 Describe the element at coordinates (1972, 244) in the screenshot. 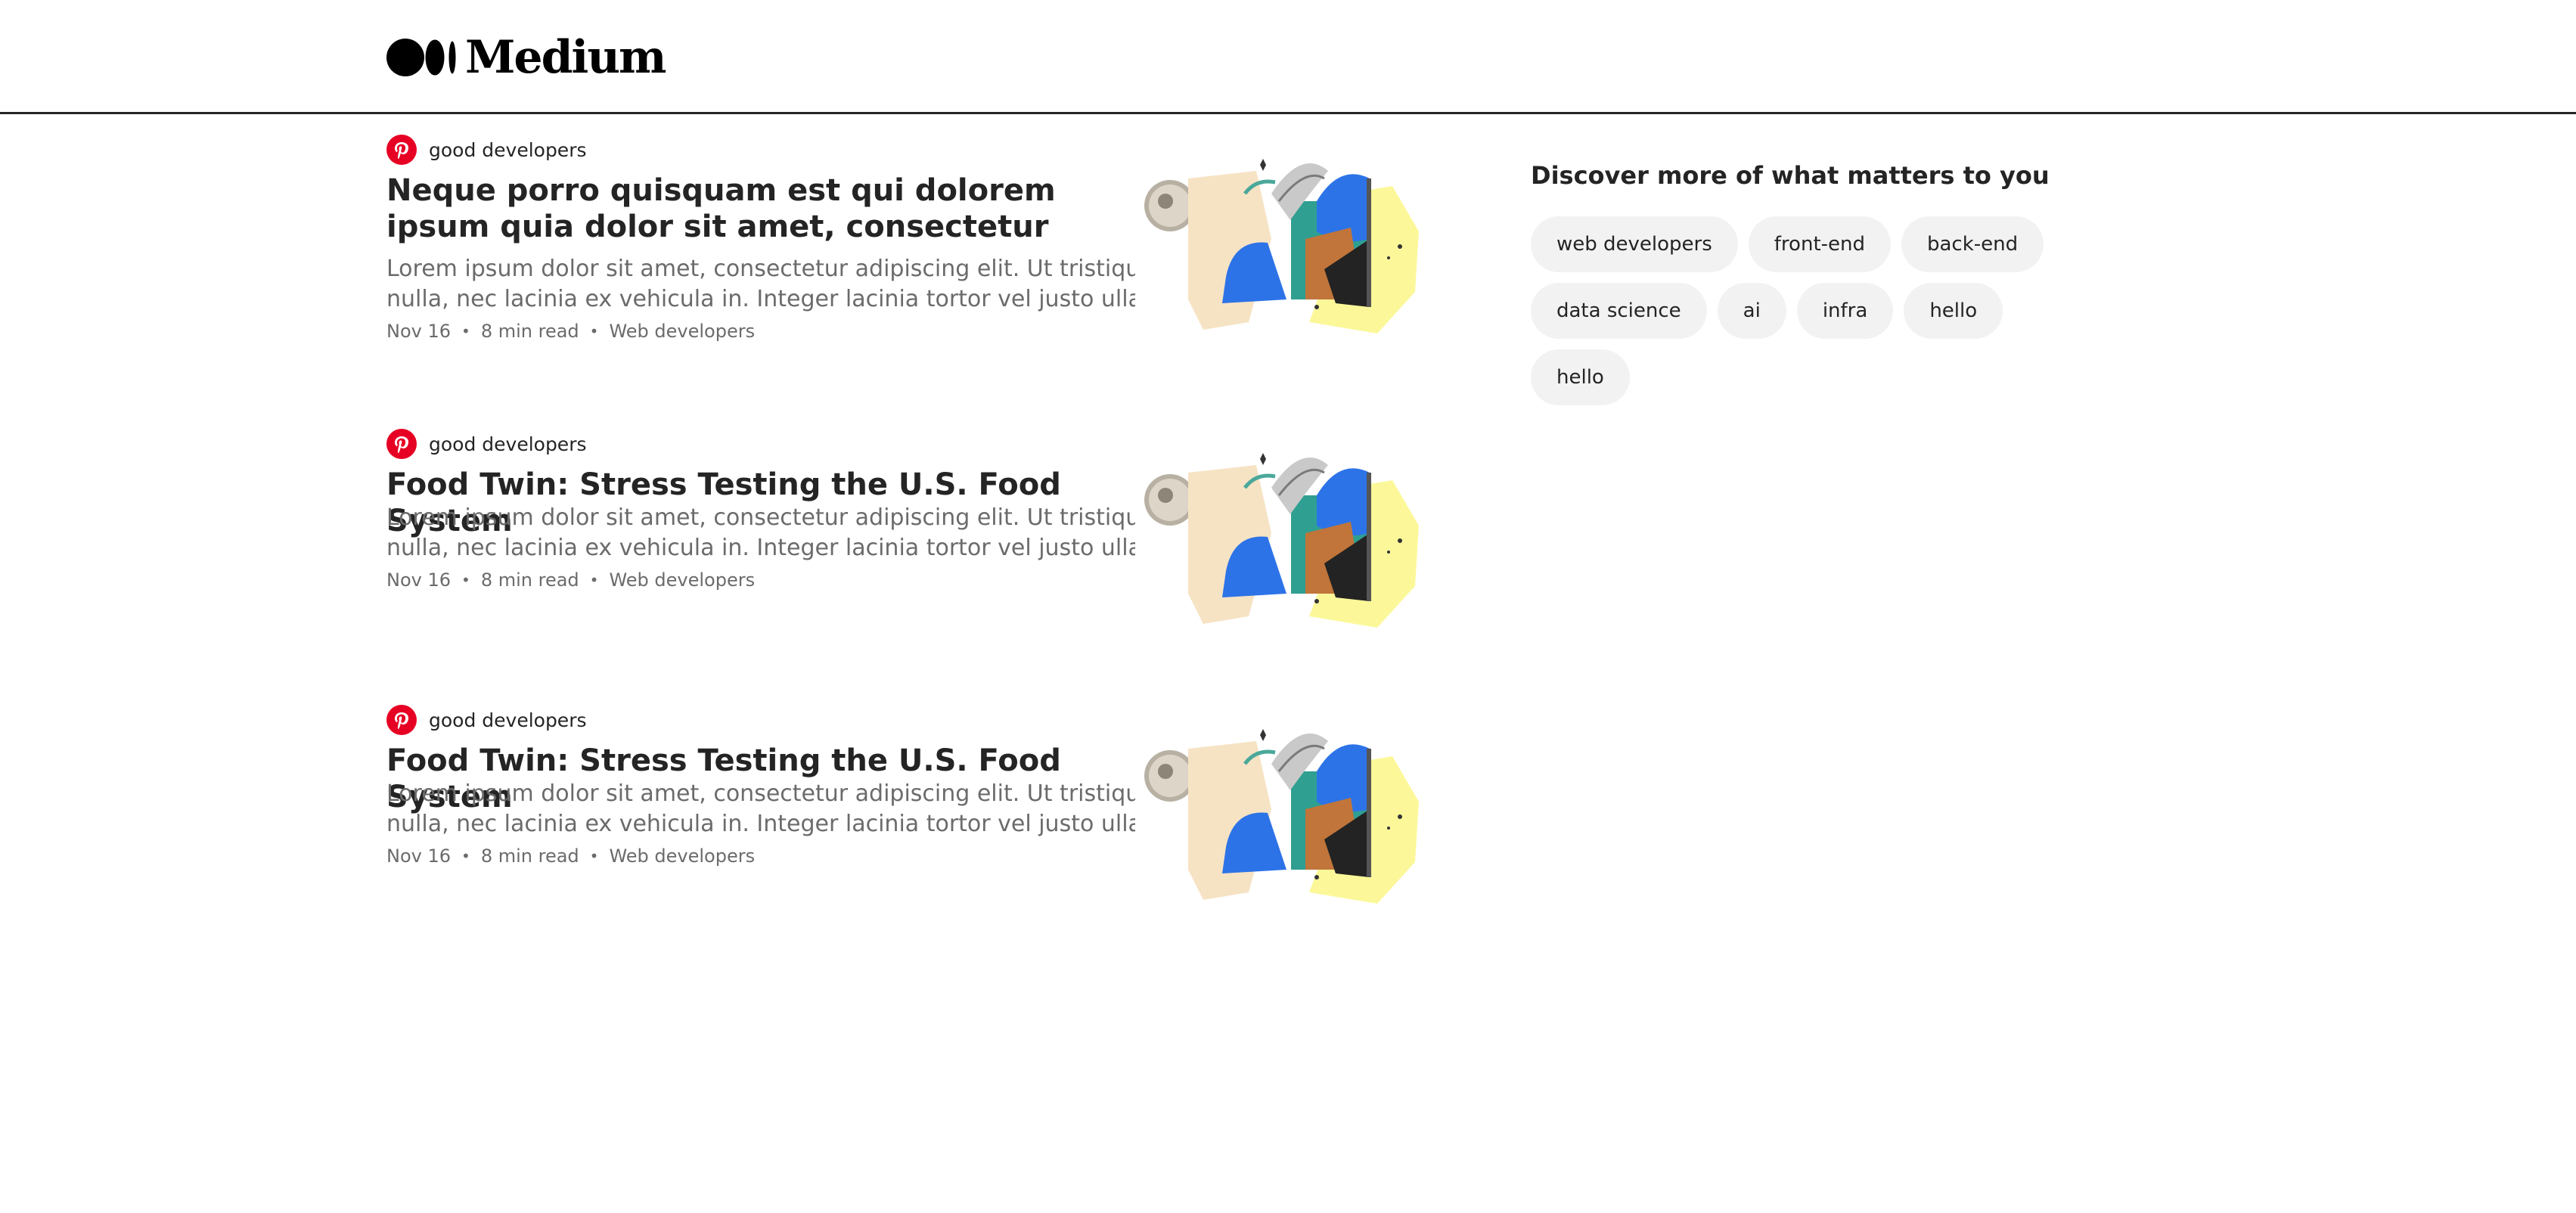

I see `topic-chip-back-end: back-end` at that location.